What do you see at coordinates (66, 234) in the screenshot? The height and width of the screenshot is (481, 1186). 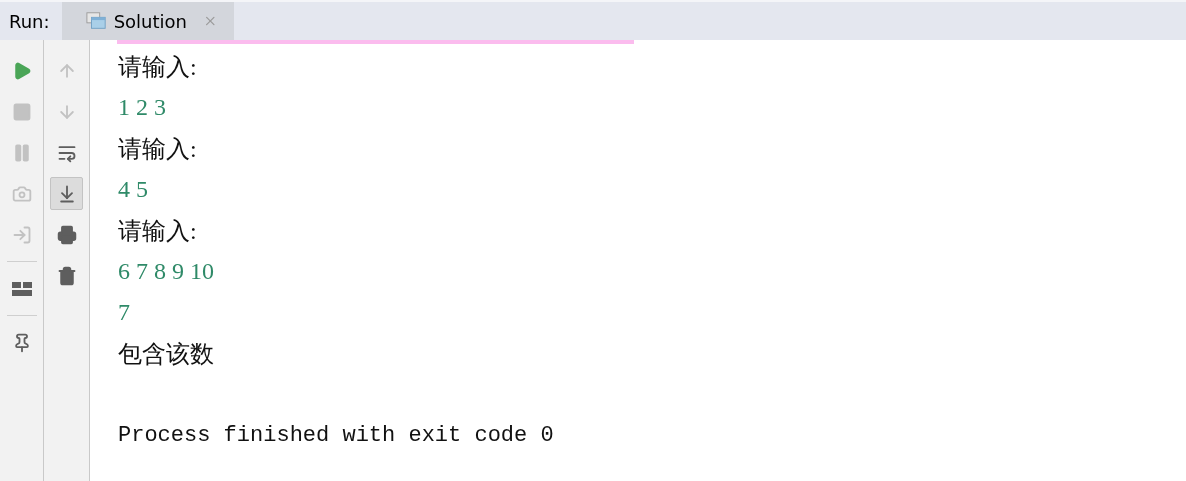 I see `print-icon` at bounding box center [66, 234].